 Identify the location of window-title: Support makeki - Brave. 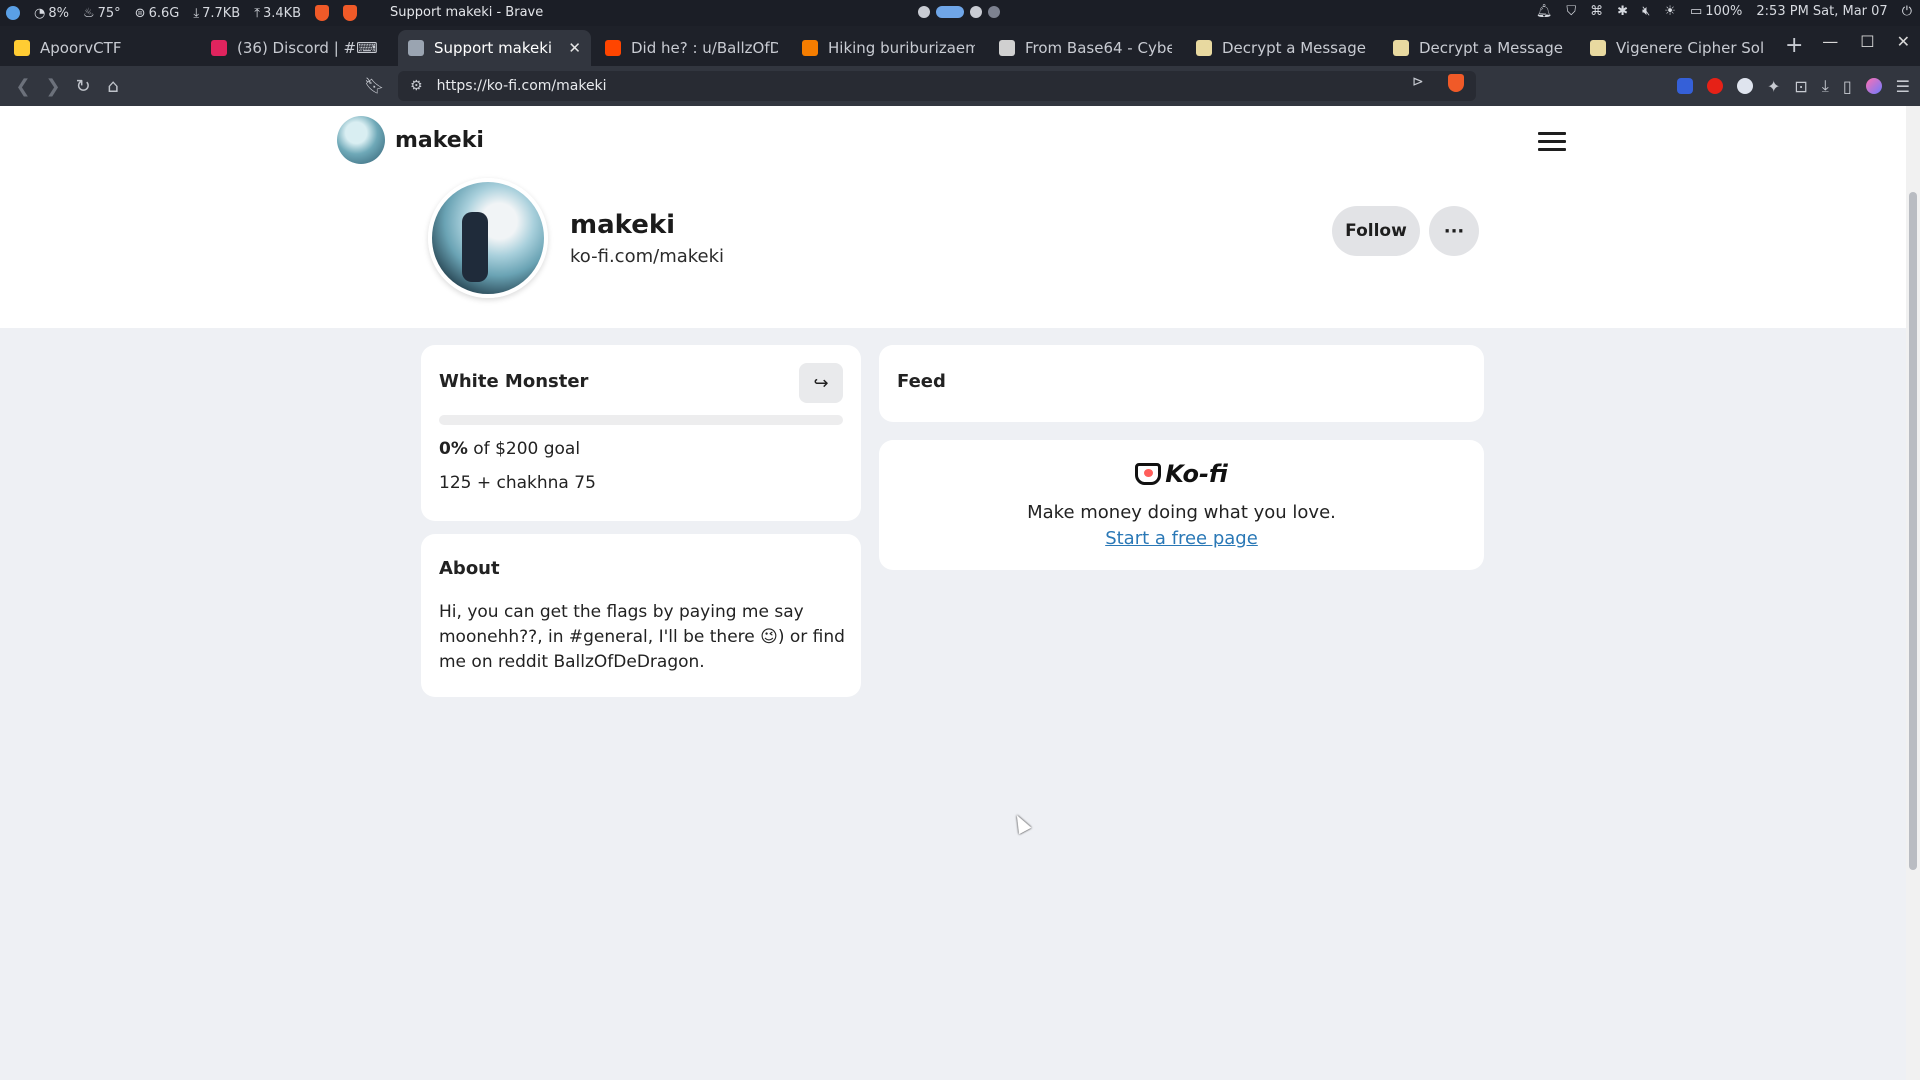
(467, 12).